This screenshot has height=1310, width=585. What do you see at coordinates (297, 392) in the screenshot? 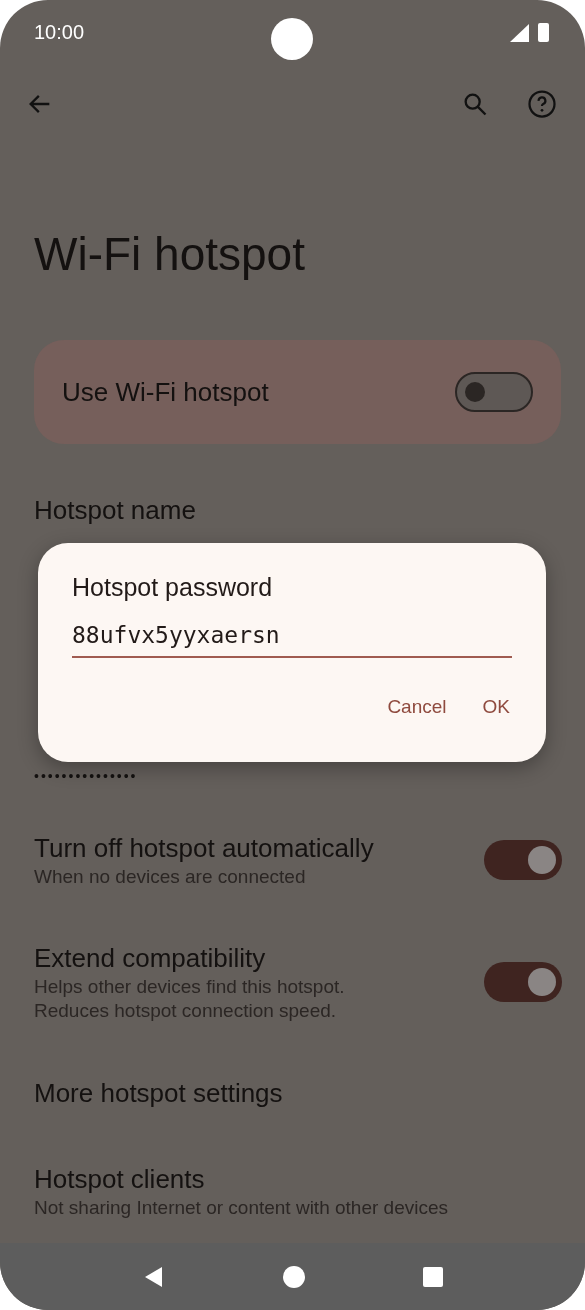
I see `hotspot-toggle-card: Use Wi-Fi hotspot` at bounding box center [297, 392].